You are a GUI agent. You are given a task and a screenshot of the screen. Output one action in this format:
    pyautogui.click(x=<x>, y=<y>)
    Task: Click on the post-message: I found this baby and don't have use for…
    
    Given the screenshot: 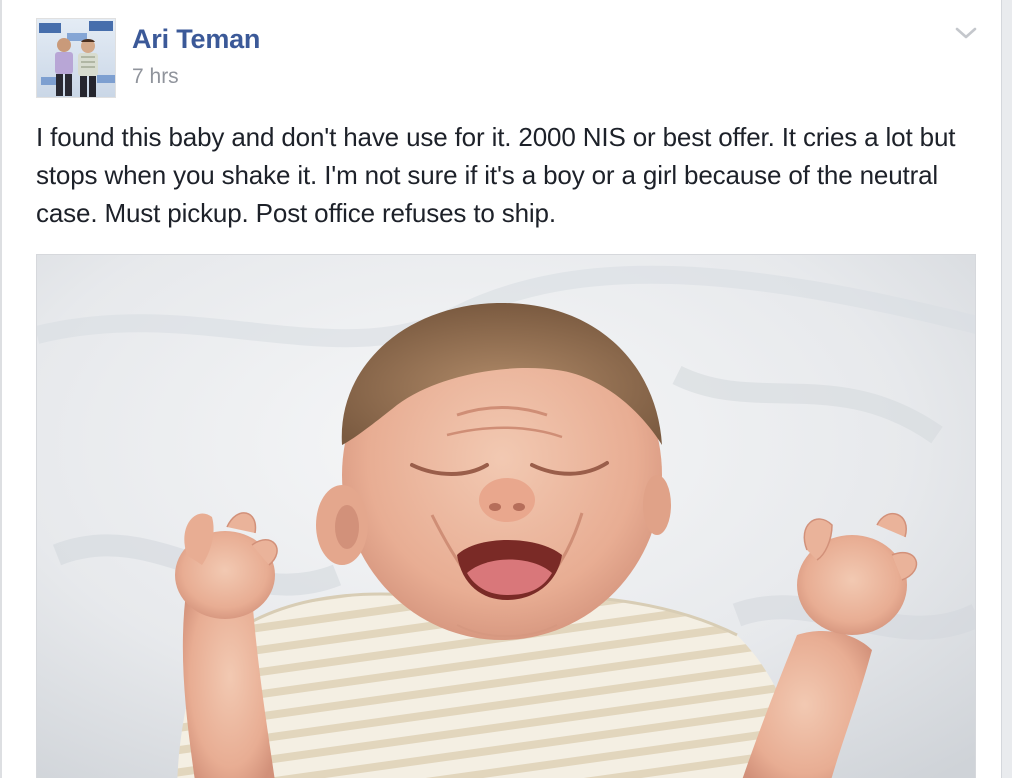 What is the action you would take?
    pyautogui.click(x=496, y=175)
    